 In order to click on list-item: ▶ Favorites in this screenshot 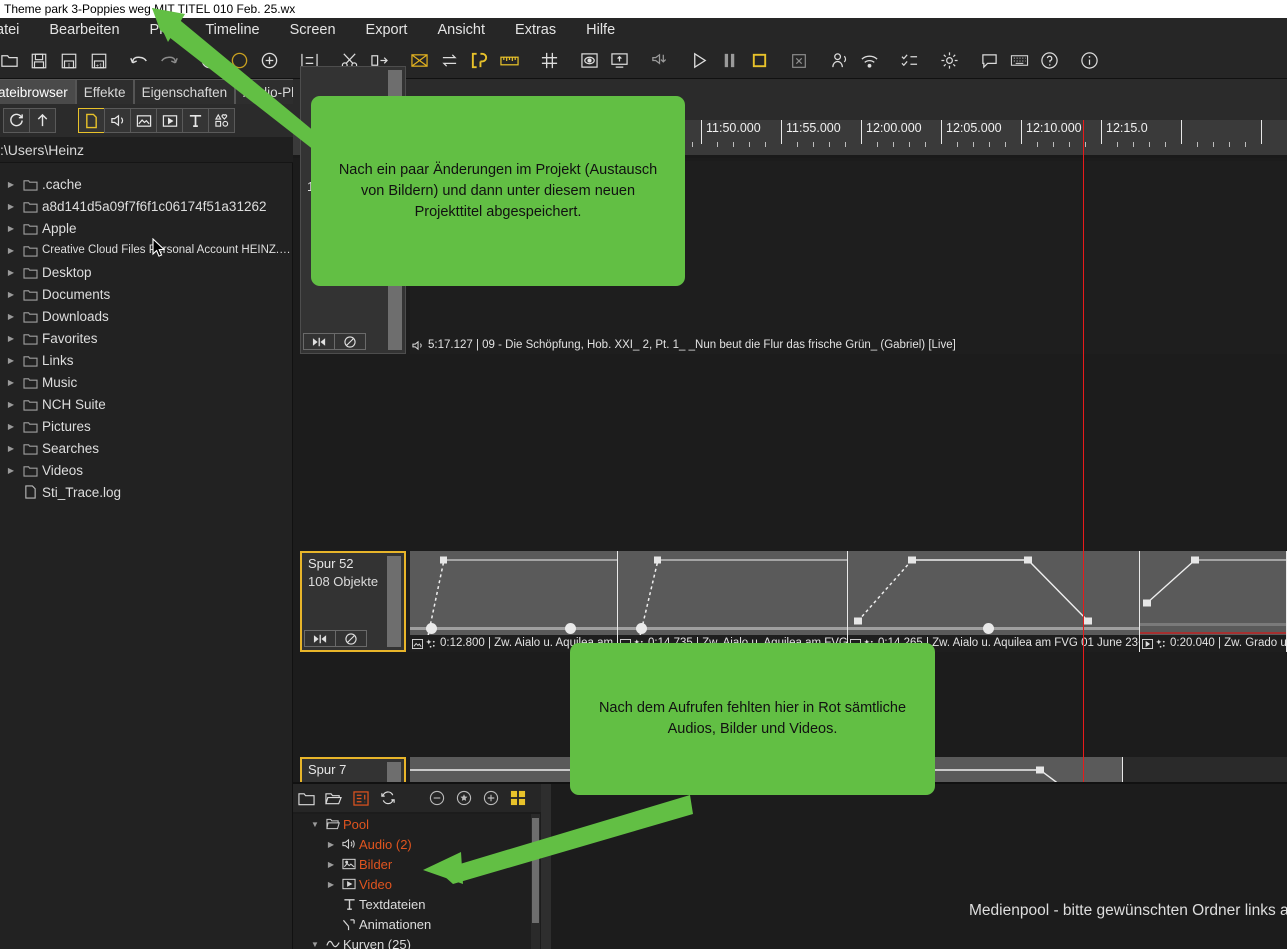, I will do `click(146, 338)`.